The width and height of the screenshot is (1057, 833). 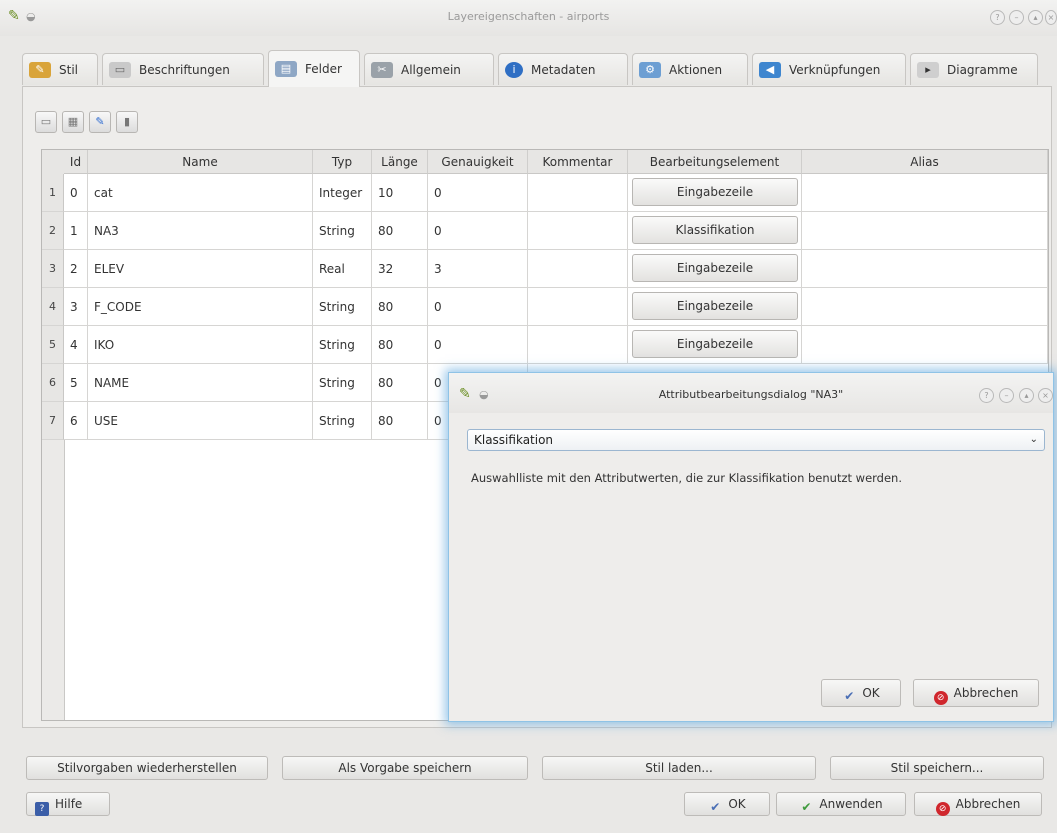 I want to click on cell-id: 2, so click(x=76, y=269).